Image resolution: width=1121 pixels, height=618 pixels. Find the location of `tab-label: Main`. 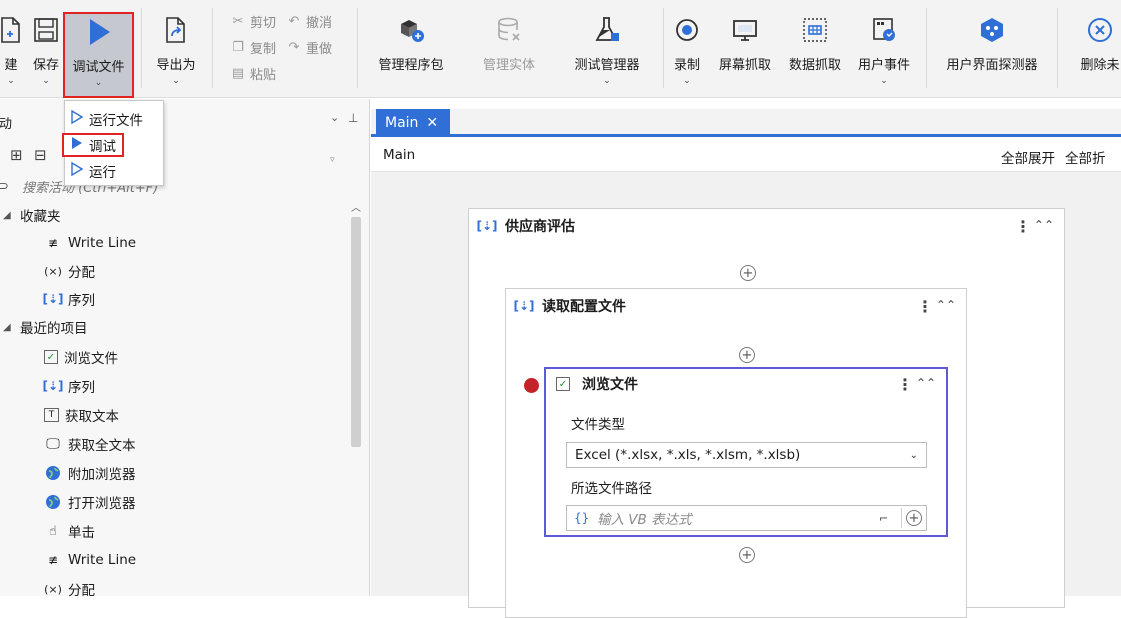

tab-label: Main is located at coordinates (402, 123).